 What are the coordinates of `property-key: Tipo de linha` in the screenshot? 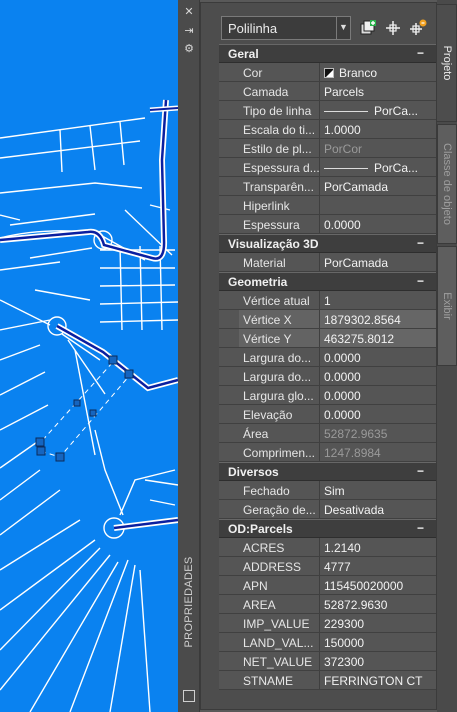 It's located at (279, 110).